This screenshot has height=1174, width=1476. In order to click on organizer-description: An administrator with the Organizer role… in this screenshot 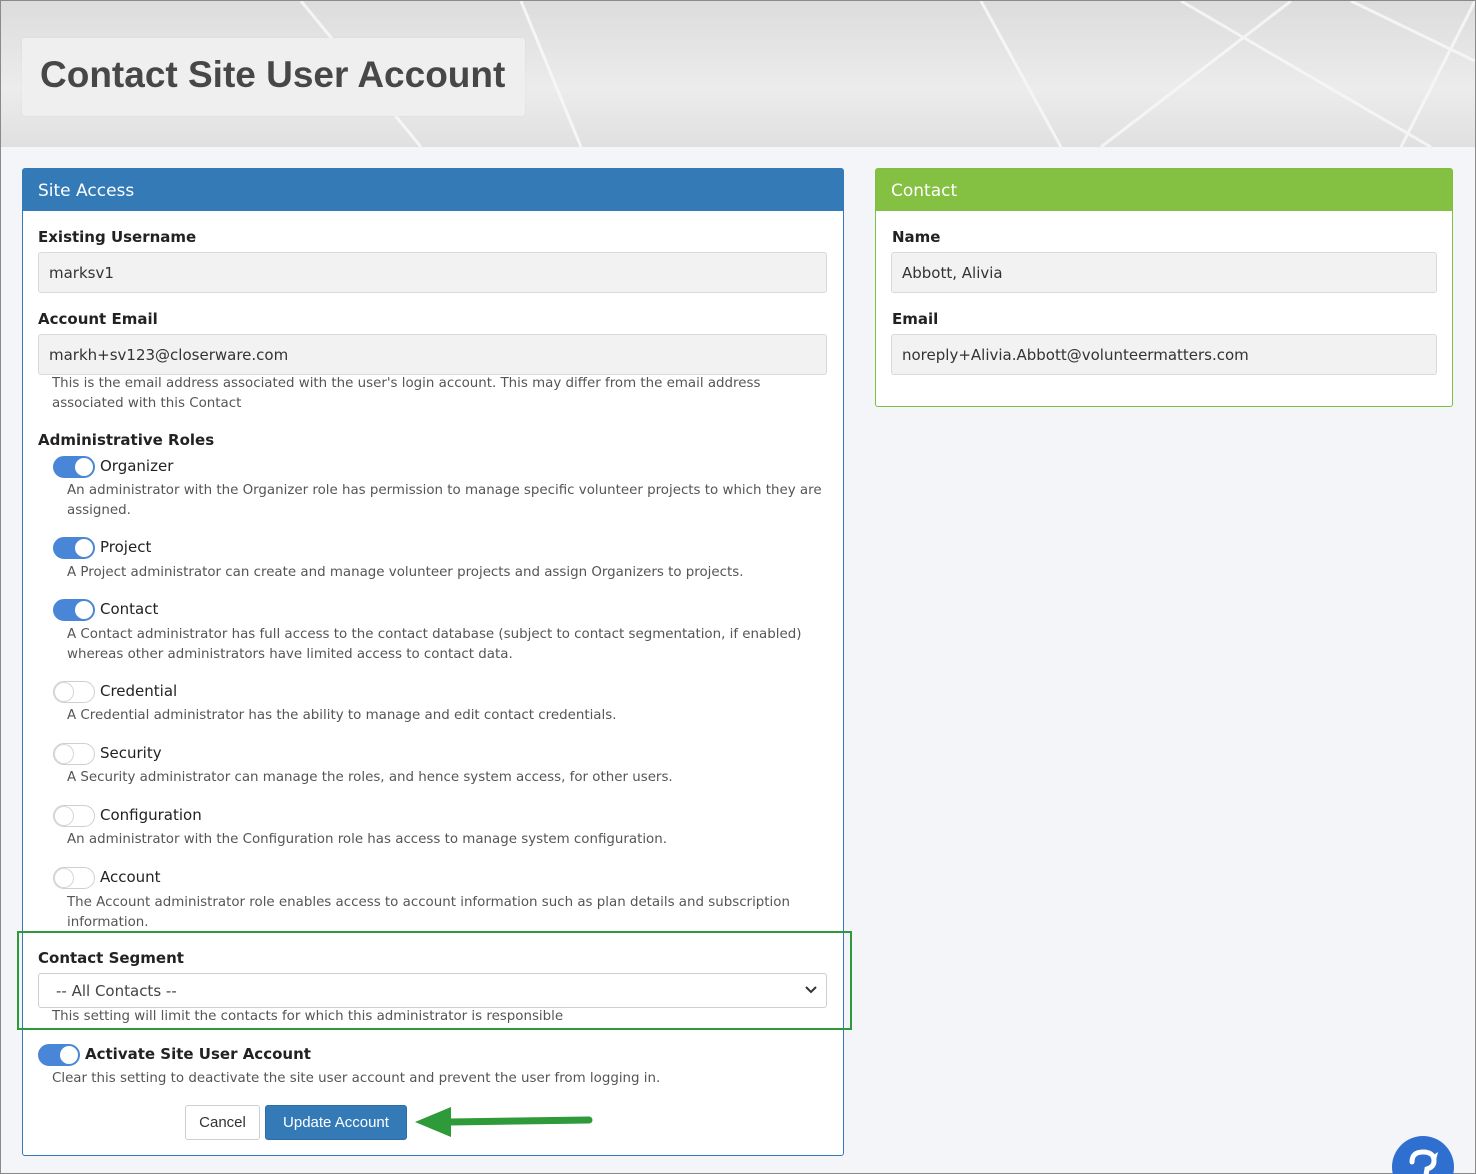, I will do `click(444, 500)`.